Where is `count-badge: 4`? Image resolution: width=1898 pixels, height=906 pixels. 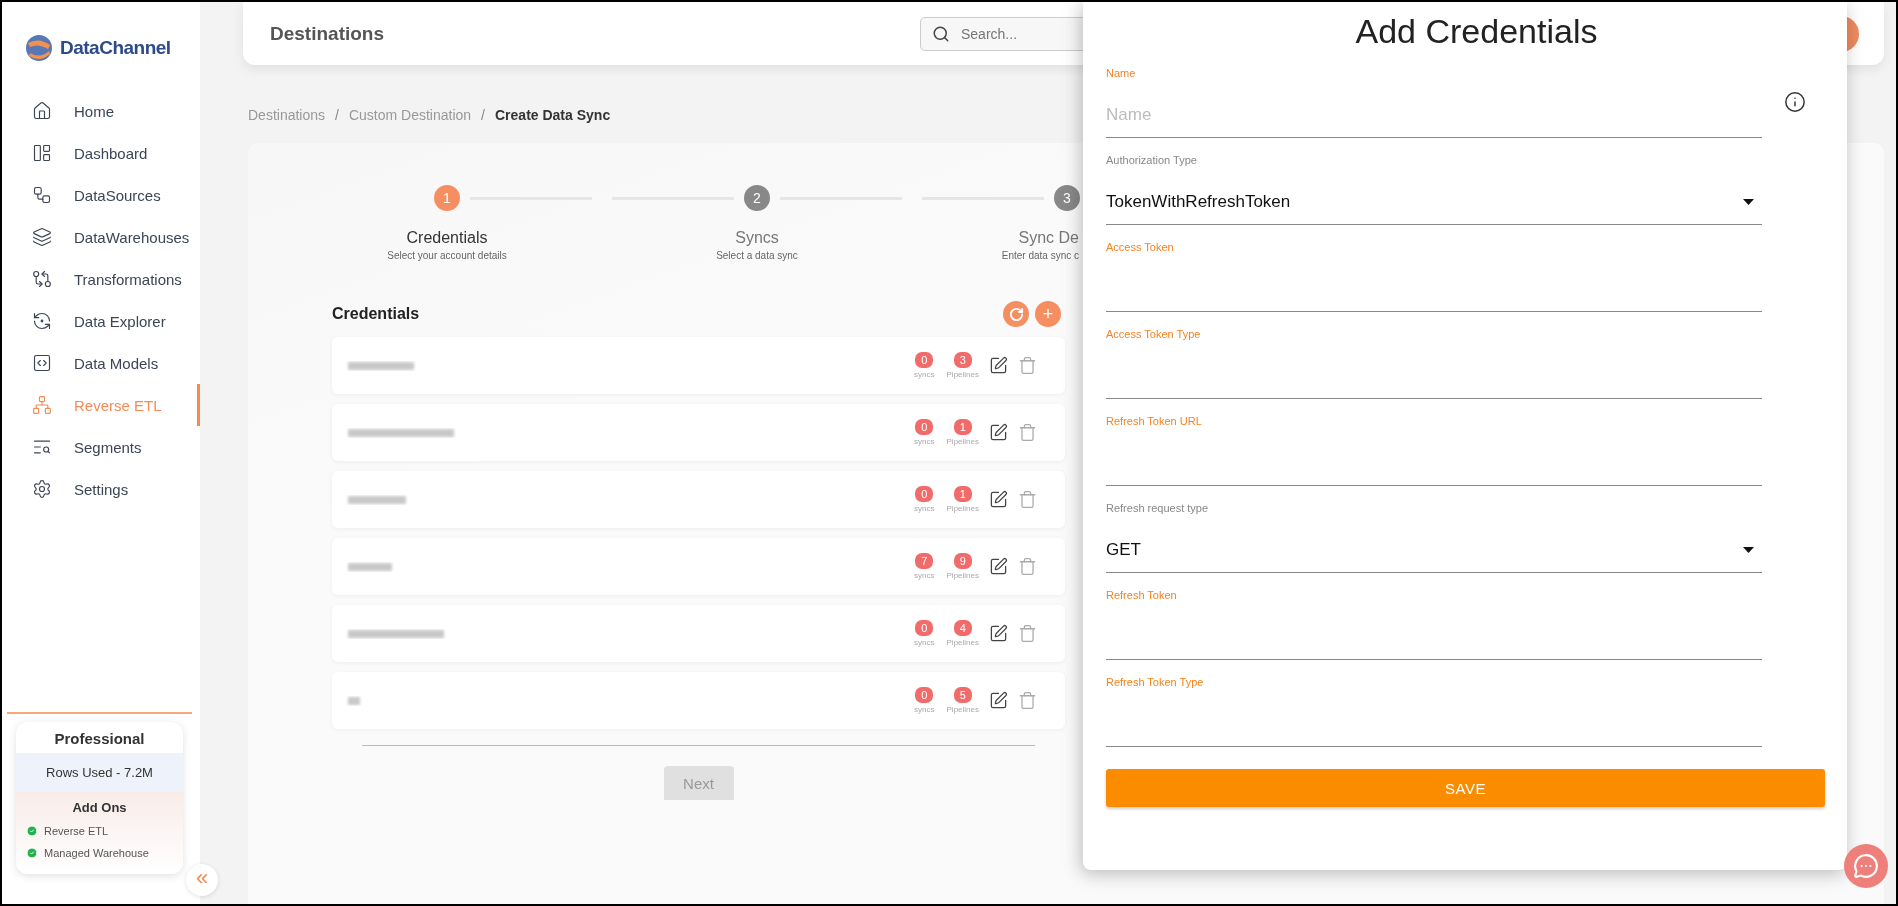 count-badge: 4 is located at coordinates (962, 628).